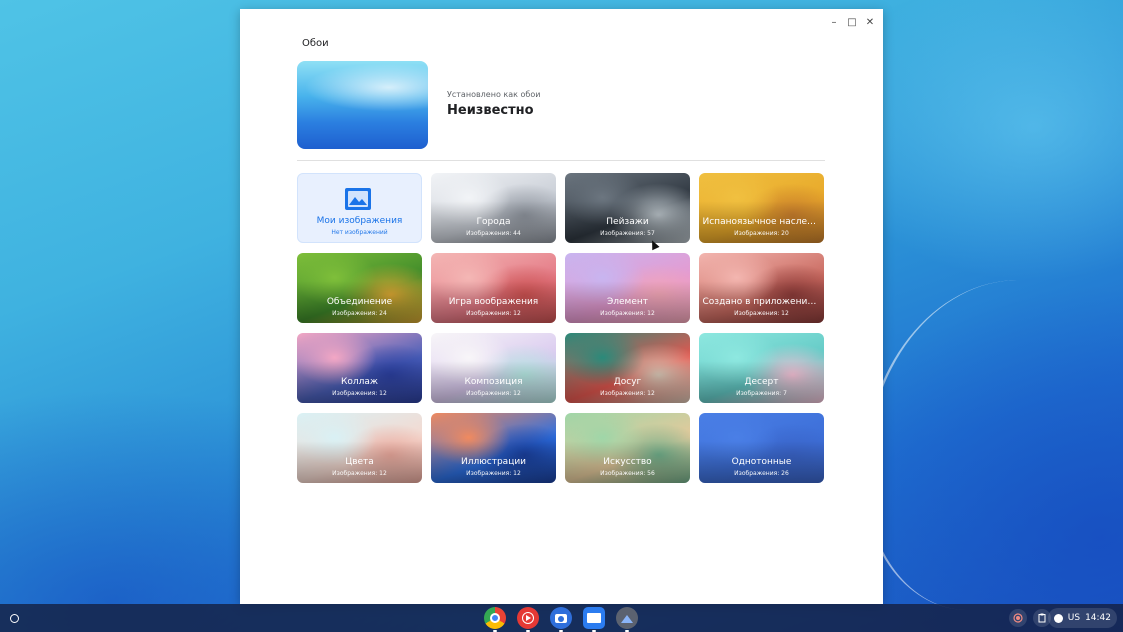 This screenshot has height=632, width=1123. What do you see at coordinates (493, 368) in the screenshot?
I see `collection-tile: Композиция Изображения: 12` at bounding box center [493, 368].